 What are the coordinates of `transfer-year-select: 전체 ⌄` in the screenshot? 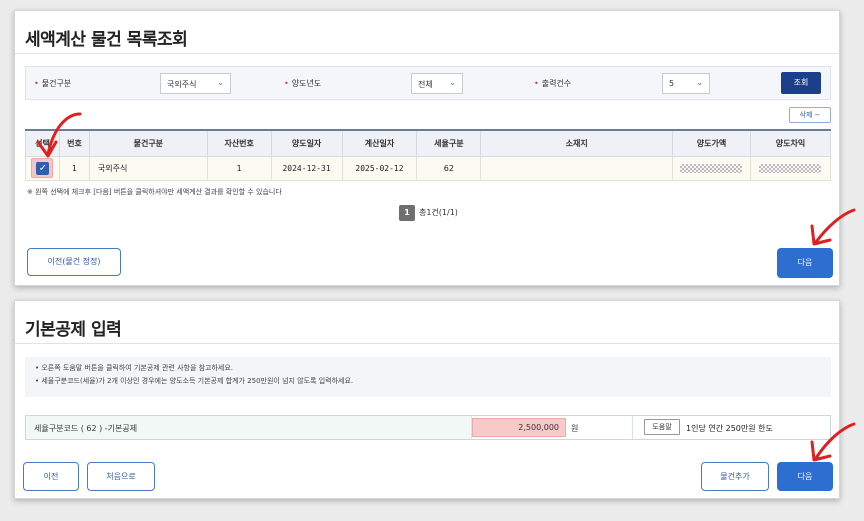 It's located at (437, 83).